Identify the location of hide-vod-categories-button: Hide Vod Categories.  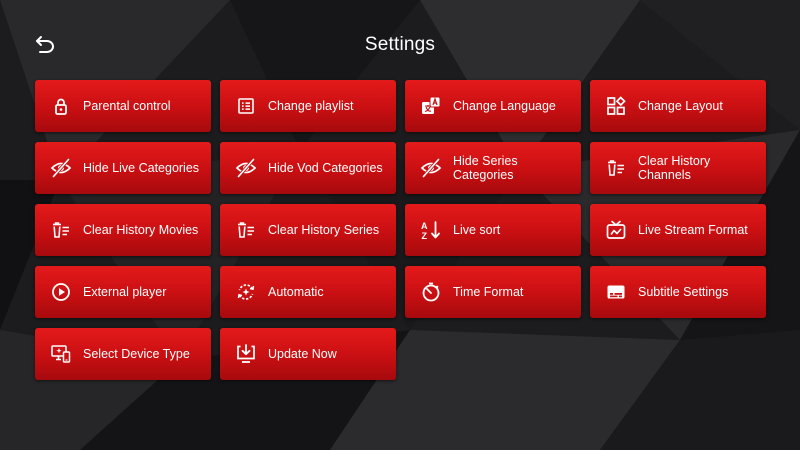
(308, 168).